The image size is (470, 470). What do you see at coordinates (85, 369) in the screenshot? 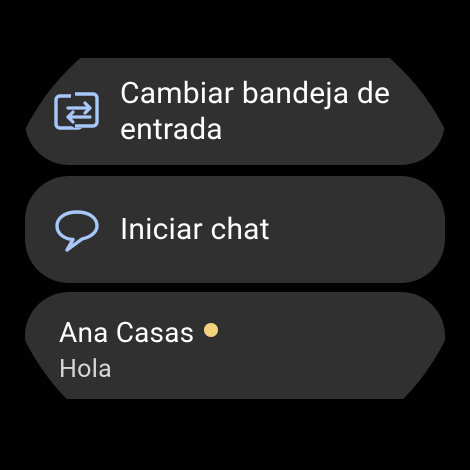
I see `conversation-preview: Hola` at bounding box center [85, 369].